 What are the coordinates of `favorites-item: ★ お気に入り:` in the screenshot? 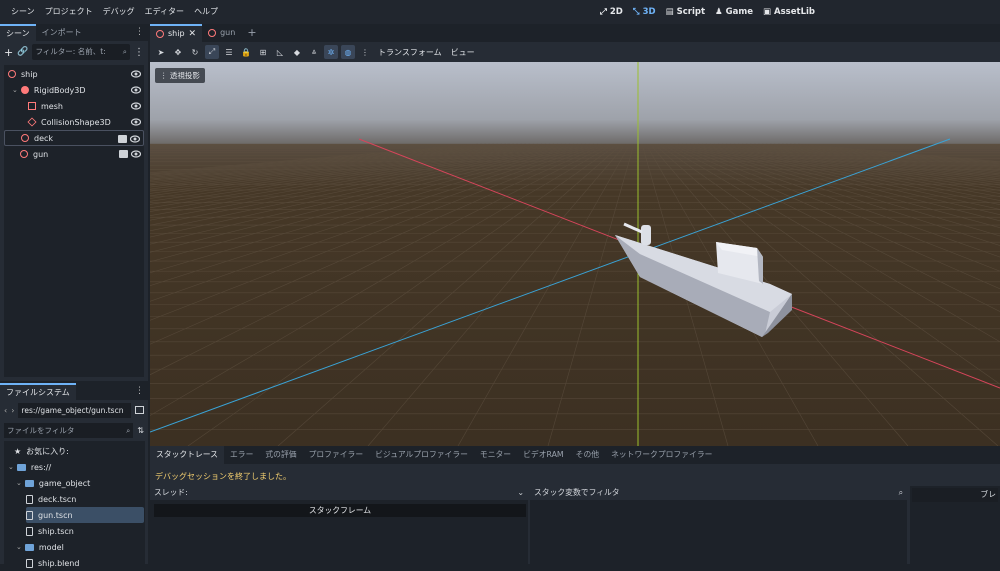 It's located at (41, 451).